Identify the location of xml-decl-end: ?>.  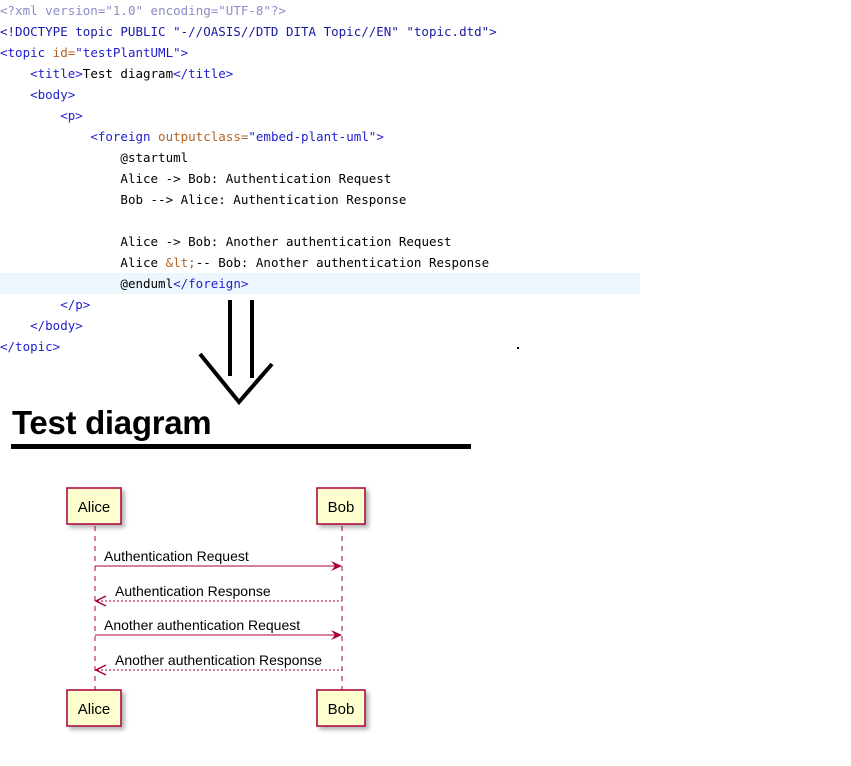
(278, 10).